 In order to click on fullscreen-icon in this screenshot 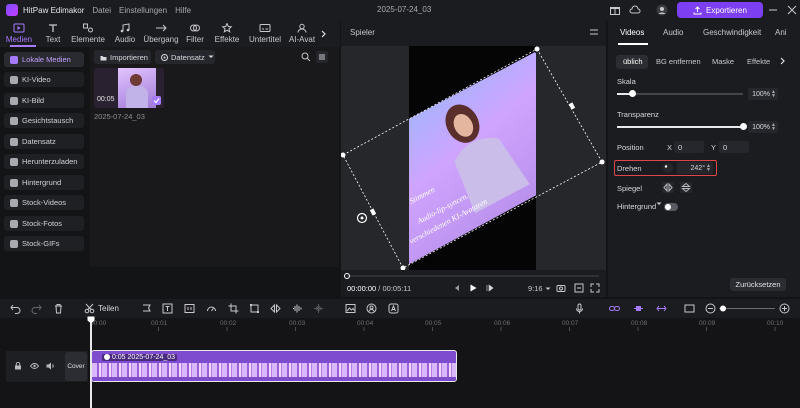, I will do `click(595, 288)`.